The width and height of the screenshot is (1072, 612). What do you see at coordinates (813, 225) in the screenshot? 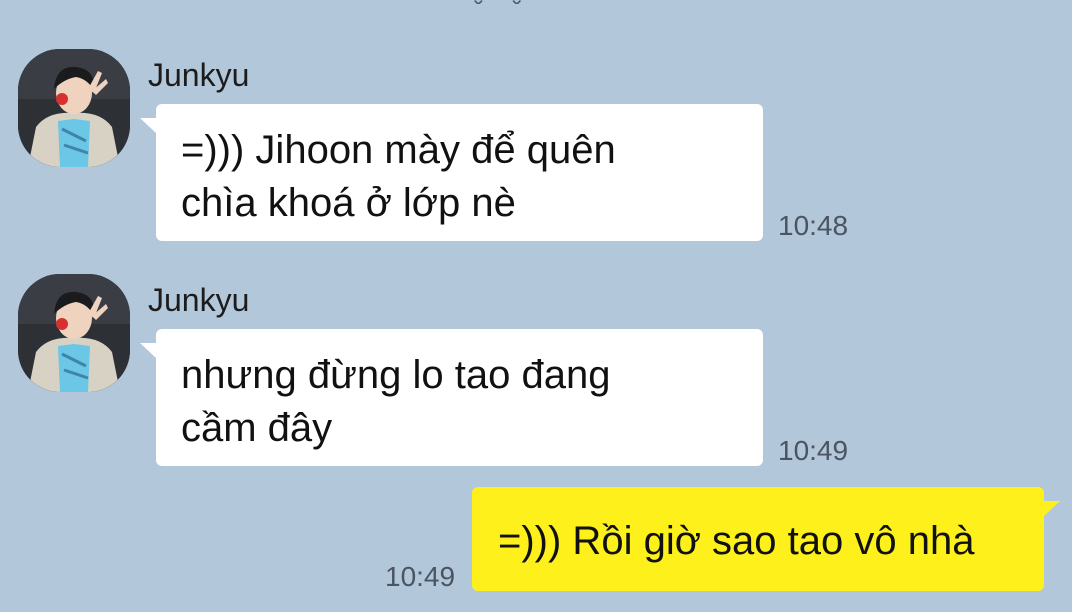
I see `message-timestamp: 10:48` at bounding box center [813, 225].